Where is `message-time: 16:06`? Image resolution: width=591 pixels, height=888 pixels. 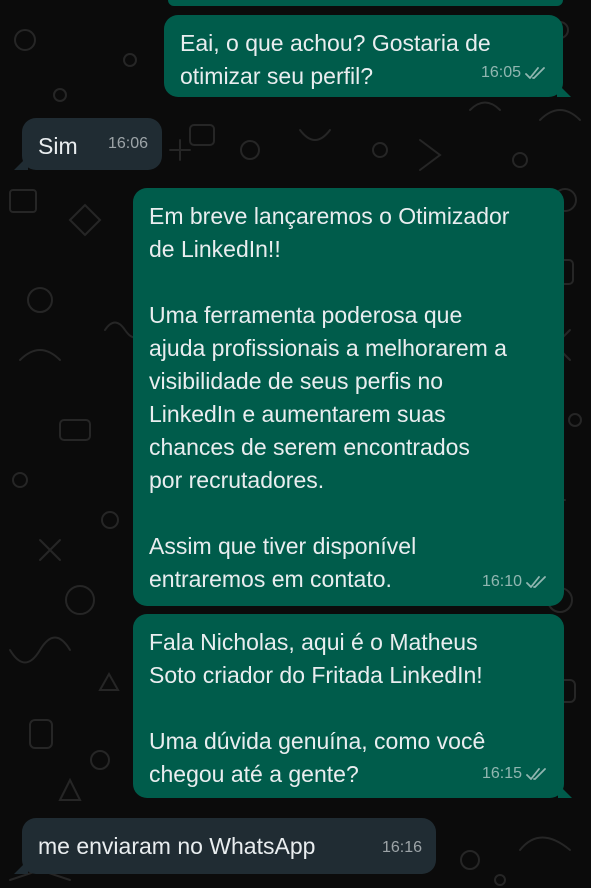 message-time: 16:06 is located at coordinates (127, 143).